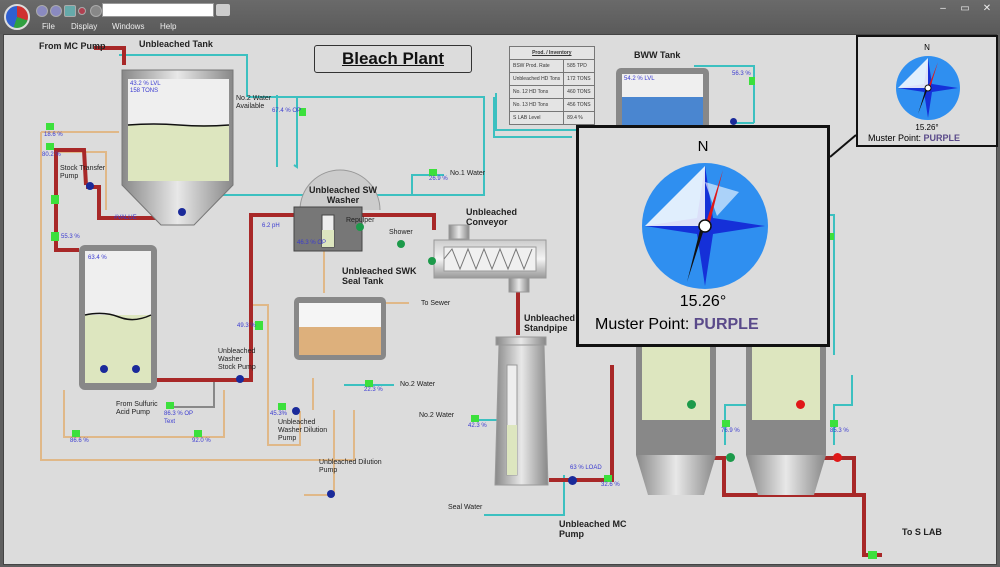 This screenshot has height=567, width=1000. Describe the element at coordinates (800, 404) in the screenshot. I see `hd13-agitator-icon` at that location.